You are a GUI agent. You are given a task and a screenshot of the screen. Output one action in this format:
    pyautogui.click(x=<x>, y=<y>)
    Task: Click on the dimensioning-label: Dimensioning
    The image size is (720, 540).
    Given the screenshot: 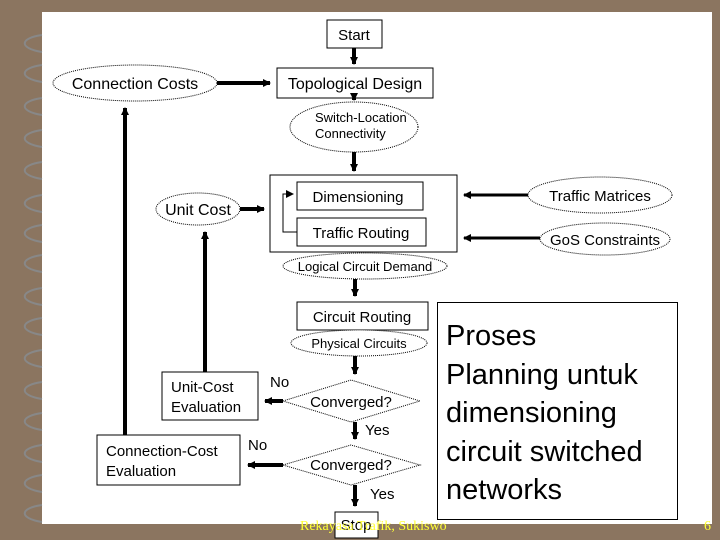 What is the action you would take?
    pyautogui.click(x=358, y=197)
    